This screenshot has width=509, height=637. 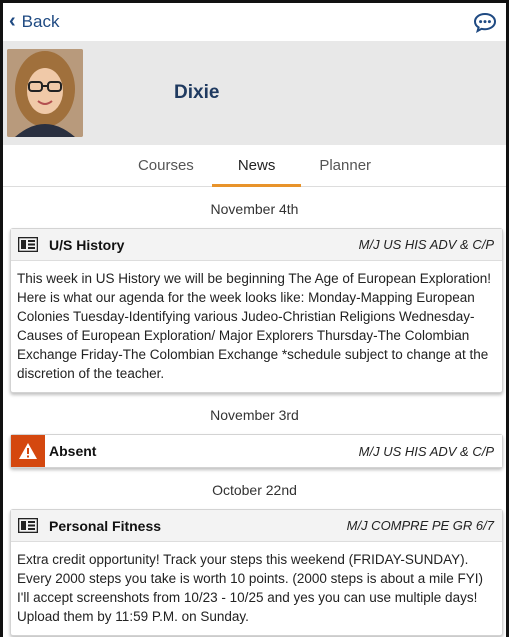 What do you see at coordinates (12, 21) in the screenshot?
I see `chevron-left-icon: ‹` at bounding box center [12, 21].